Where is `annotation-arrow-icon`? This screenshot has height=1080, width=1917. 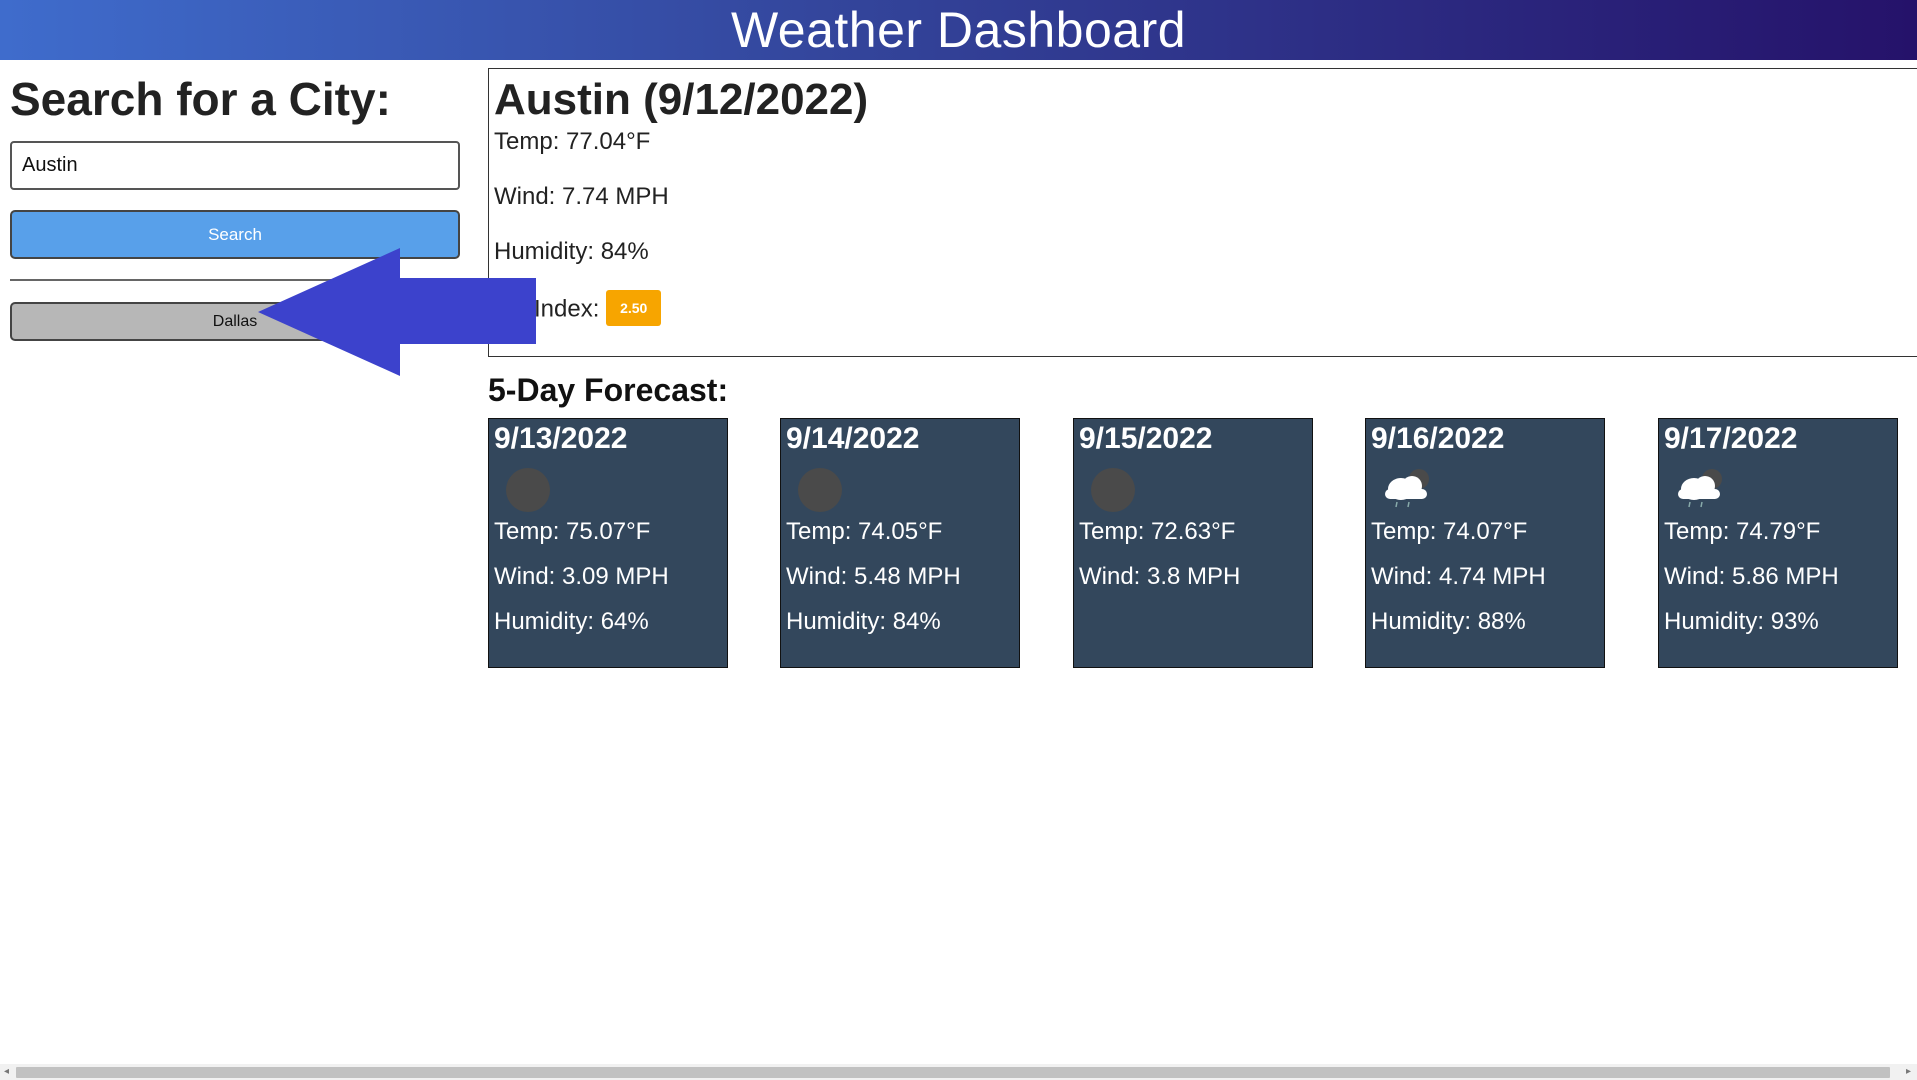 annotation-arrow-icon is located at coordinates (397, 312).